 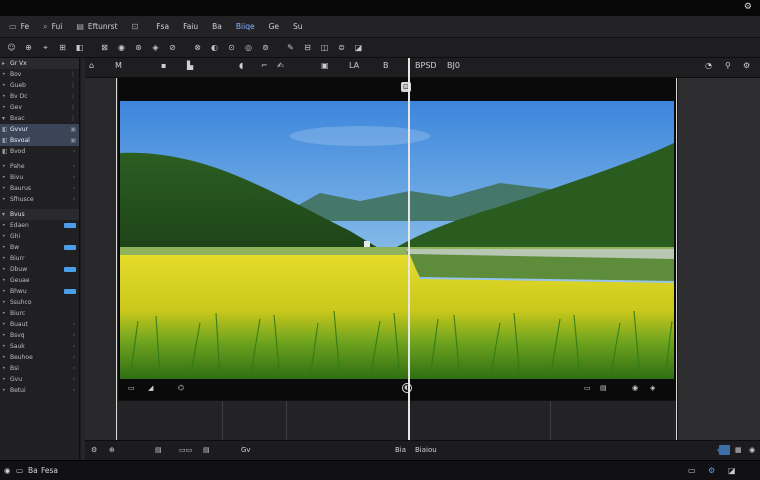 What do you see at coordinates (354, 65) in the screenshot?
I see `canvas-header-tool: LA` at bounding box center [354, 65].